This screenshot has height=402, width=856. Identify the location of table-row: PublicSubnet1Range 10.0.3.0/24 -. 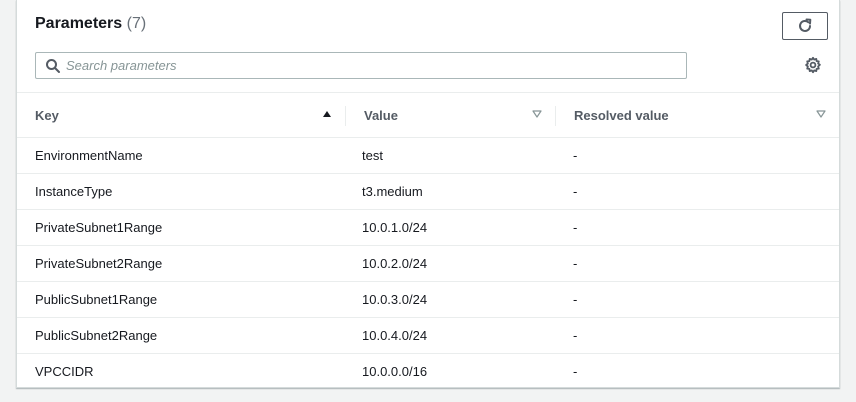
(428, 300).